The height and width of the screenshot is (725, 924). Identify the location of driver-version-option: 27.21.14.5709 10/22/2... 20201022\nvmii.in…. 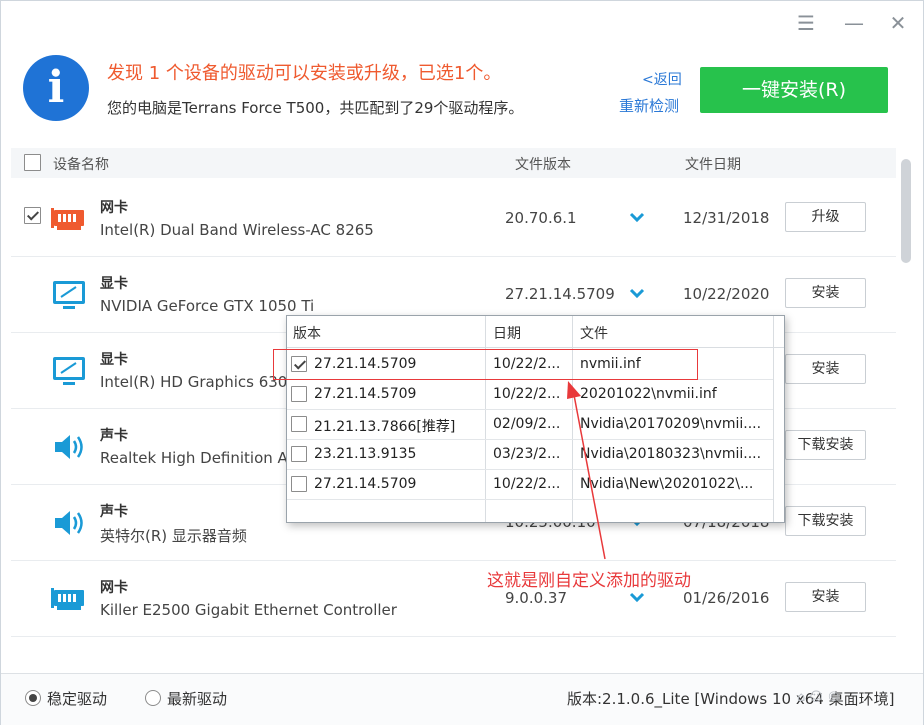
(530, 395).